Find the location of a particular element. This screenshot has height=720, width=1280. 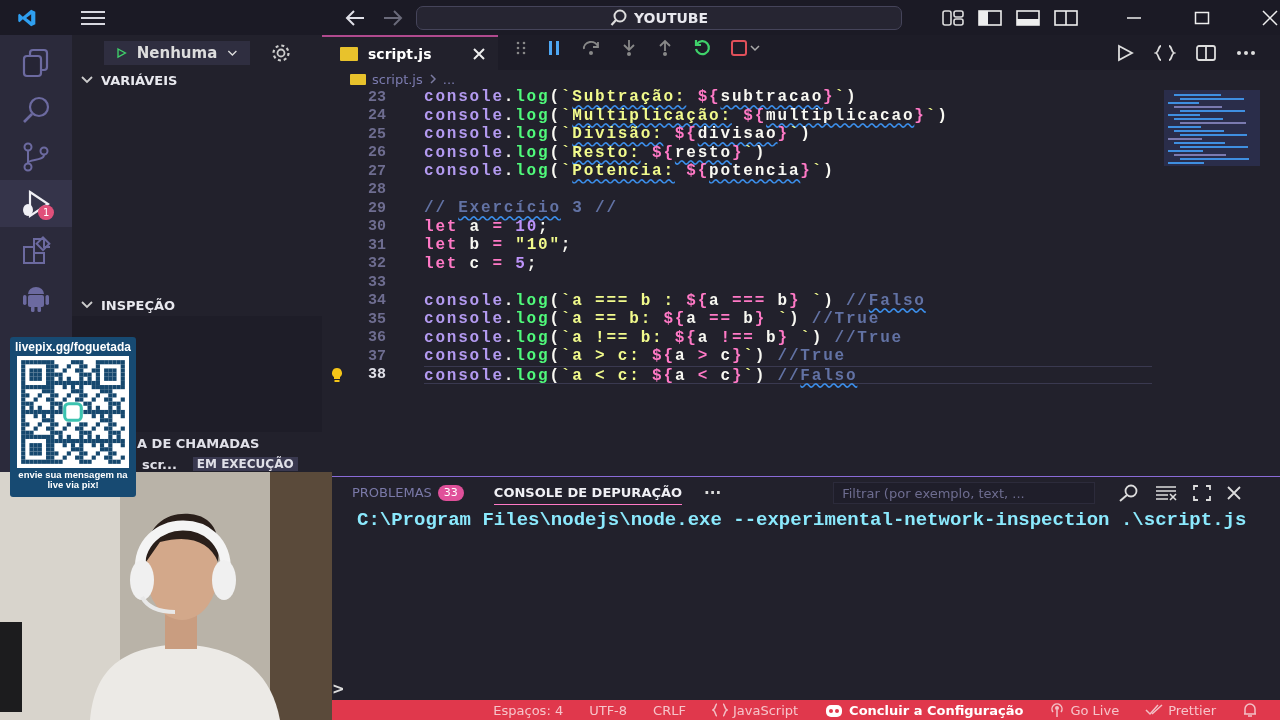

maximize-panel-icon is located at coordinates (1202, 493).